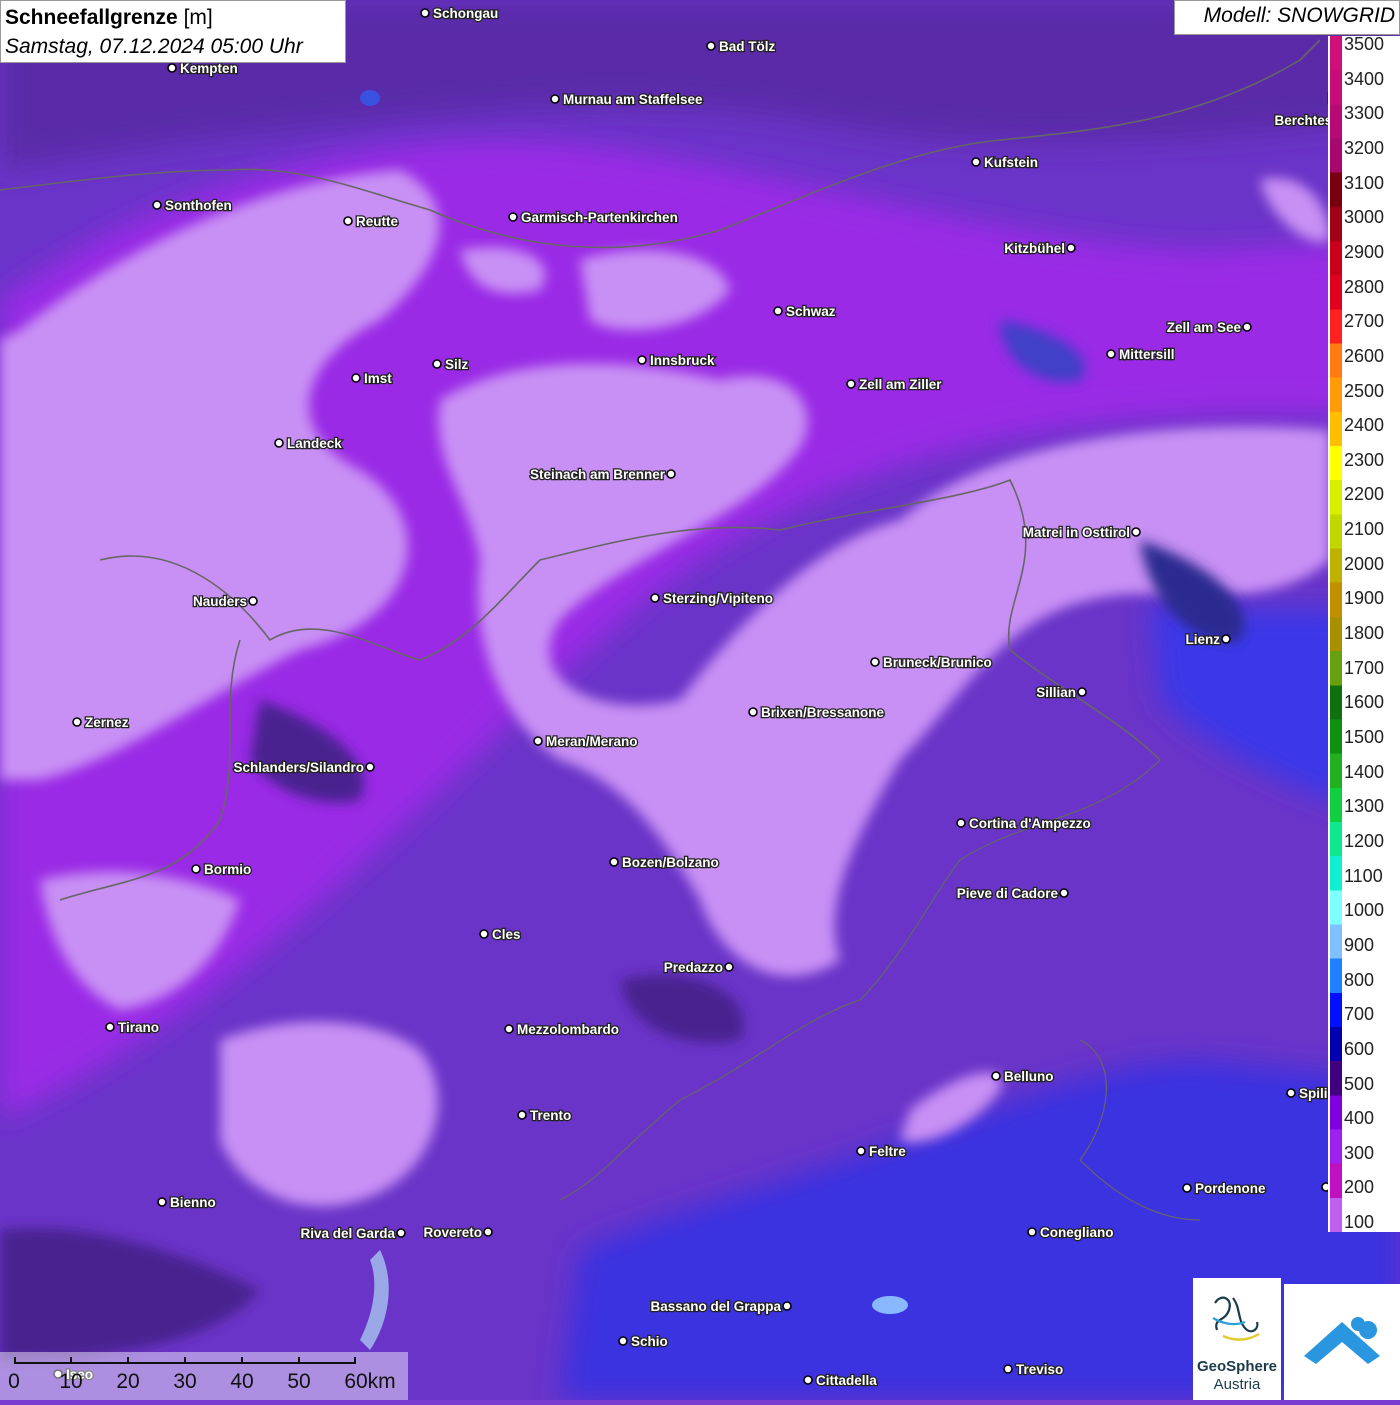 The width and height of the screenshot is (1400, 1405). What do you see at coordinates (1034, 248) in the screenshot?
I see `city-label: Kitzbühel` at bounding box center [1034, 248].